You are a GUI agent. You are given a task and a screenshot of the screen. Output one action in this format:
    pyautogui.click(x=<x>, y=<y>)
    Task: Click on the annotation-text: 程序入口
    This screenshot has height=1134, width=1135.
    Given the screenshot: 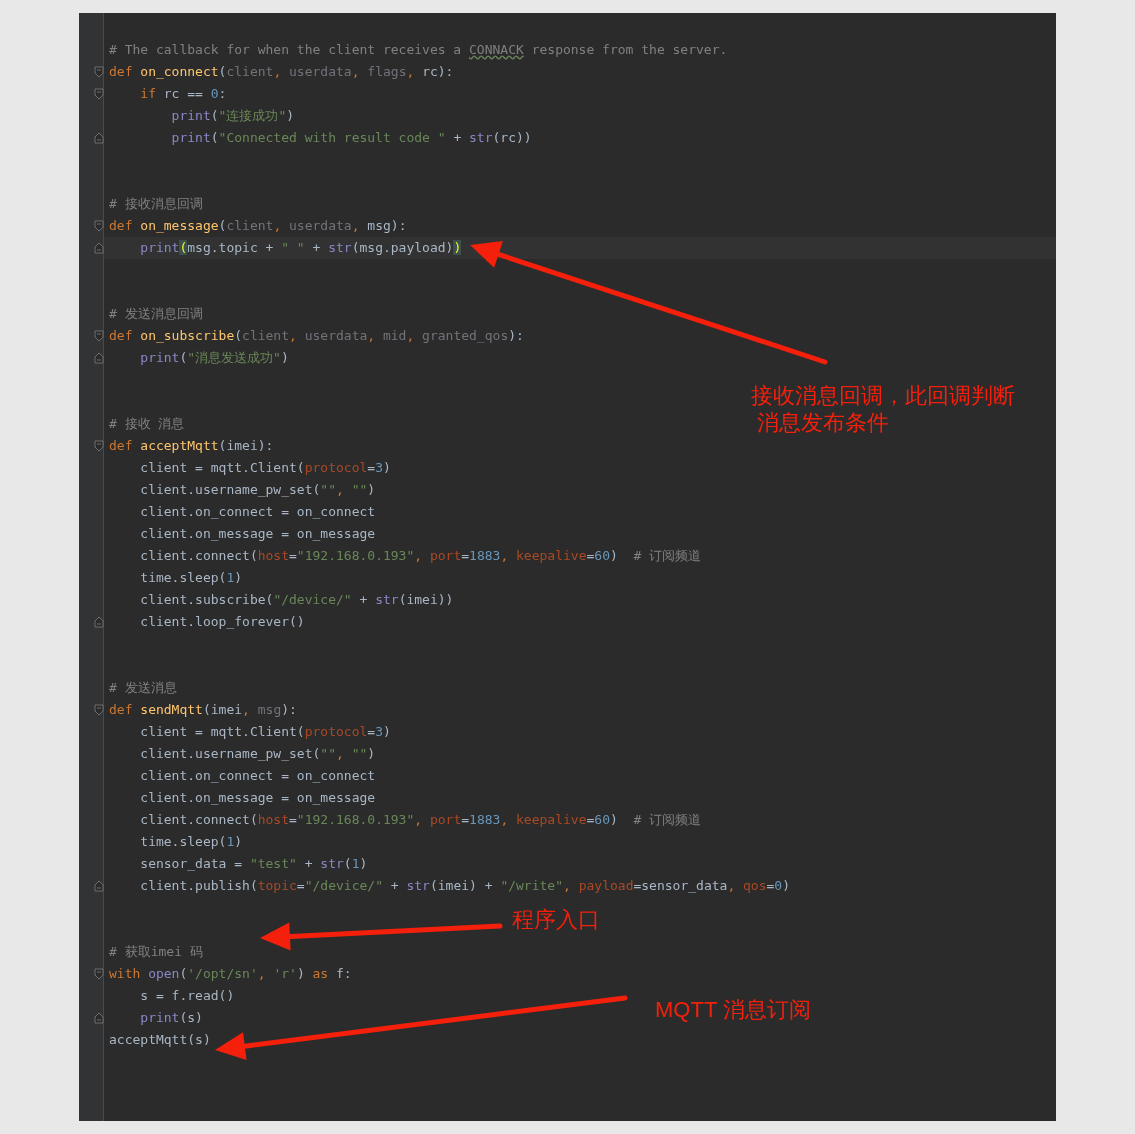 What is the action you would take?
    pyautogui.click(x=556, y=919)
    